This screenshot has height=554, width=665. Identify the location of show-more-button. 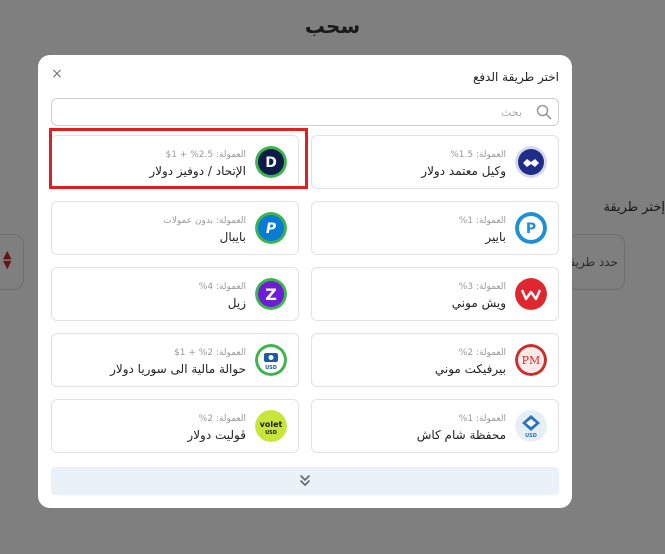
(305, 481).